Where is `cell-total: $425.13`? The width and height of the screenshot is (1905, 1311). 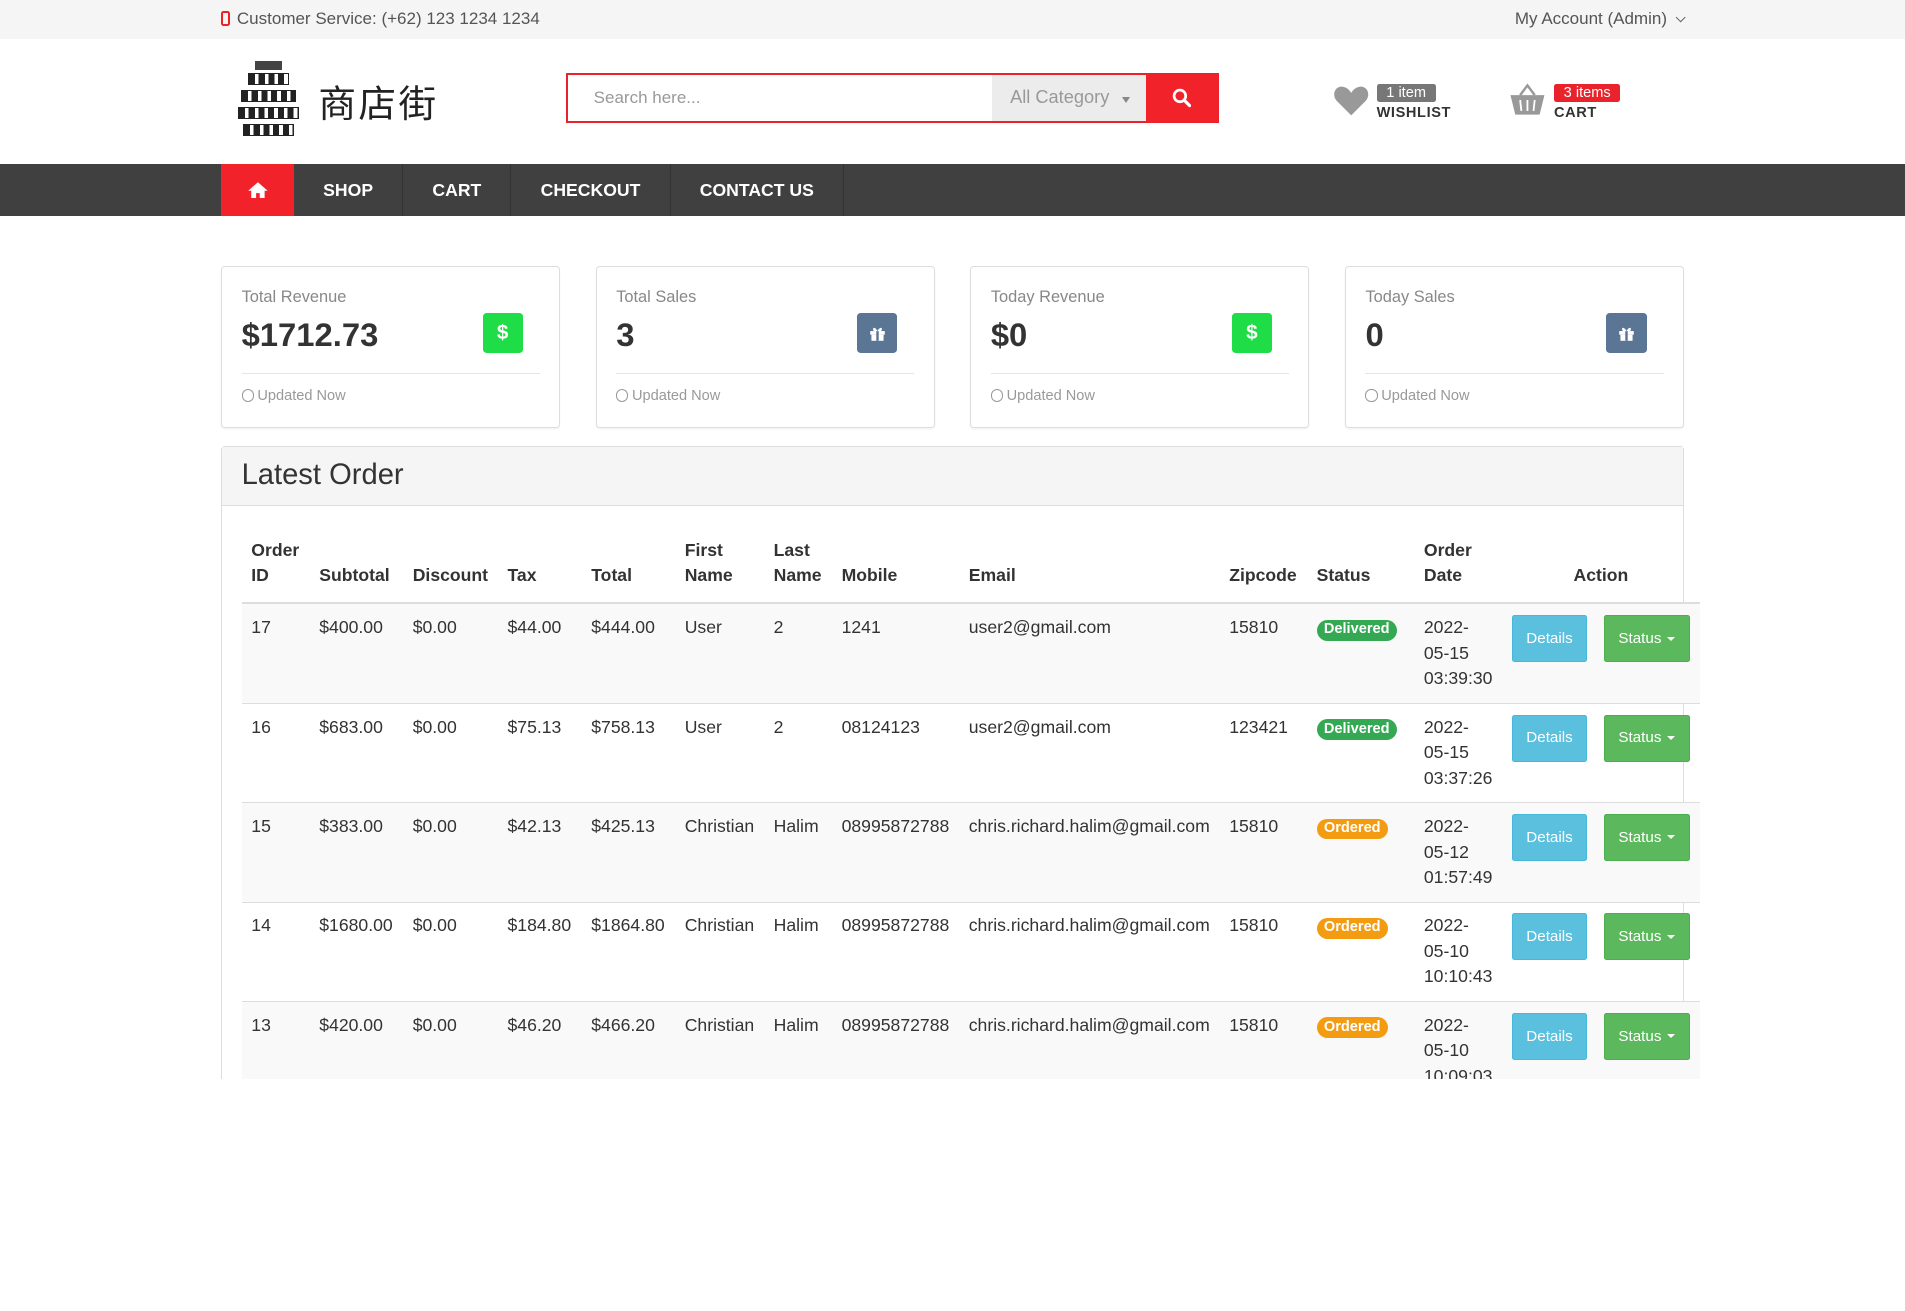 cell-total: $425.13 is located at coordinates (628, 852).